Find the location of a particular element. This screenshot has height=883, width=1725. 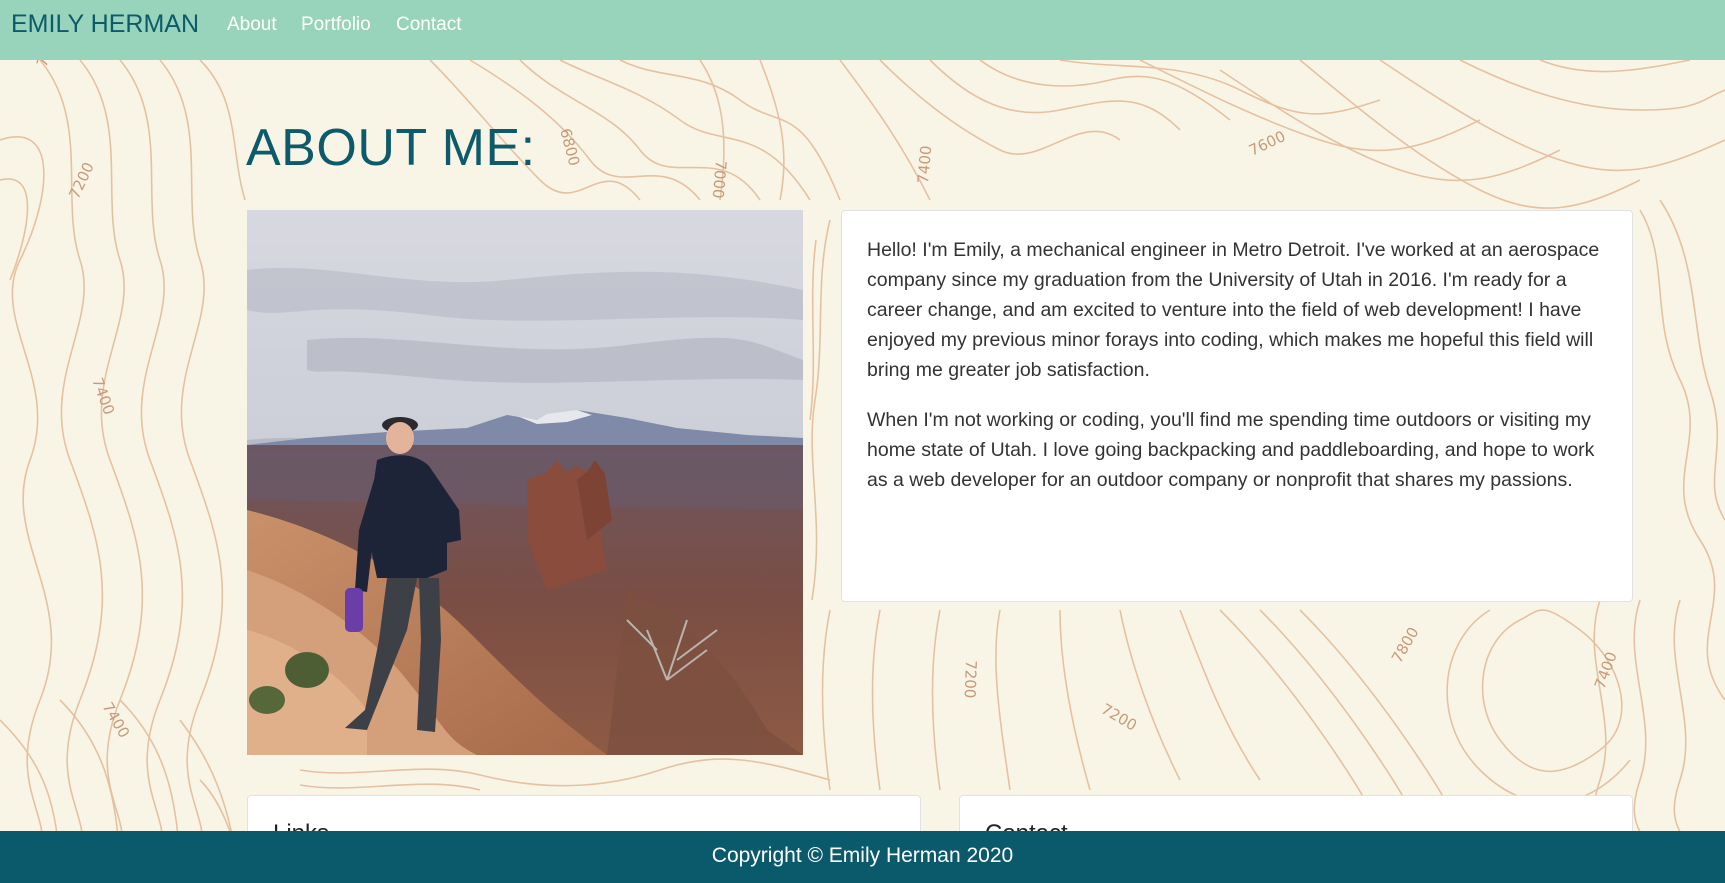

contour-label: 7000 is located at coordinates (719, 180).